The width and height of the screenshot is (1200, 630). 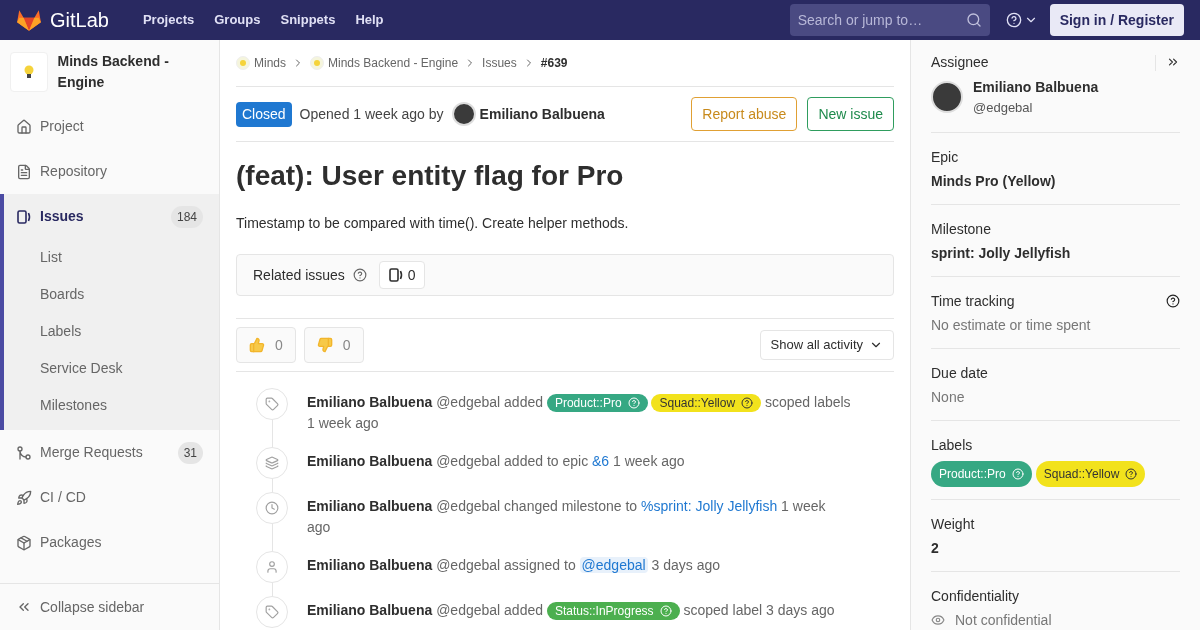 I want to click on count-badge: 31, so click(x=190, y=452).